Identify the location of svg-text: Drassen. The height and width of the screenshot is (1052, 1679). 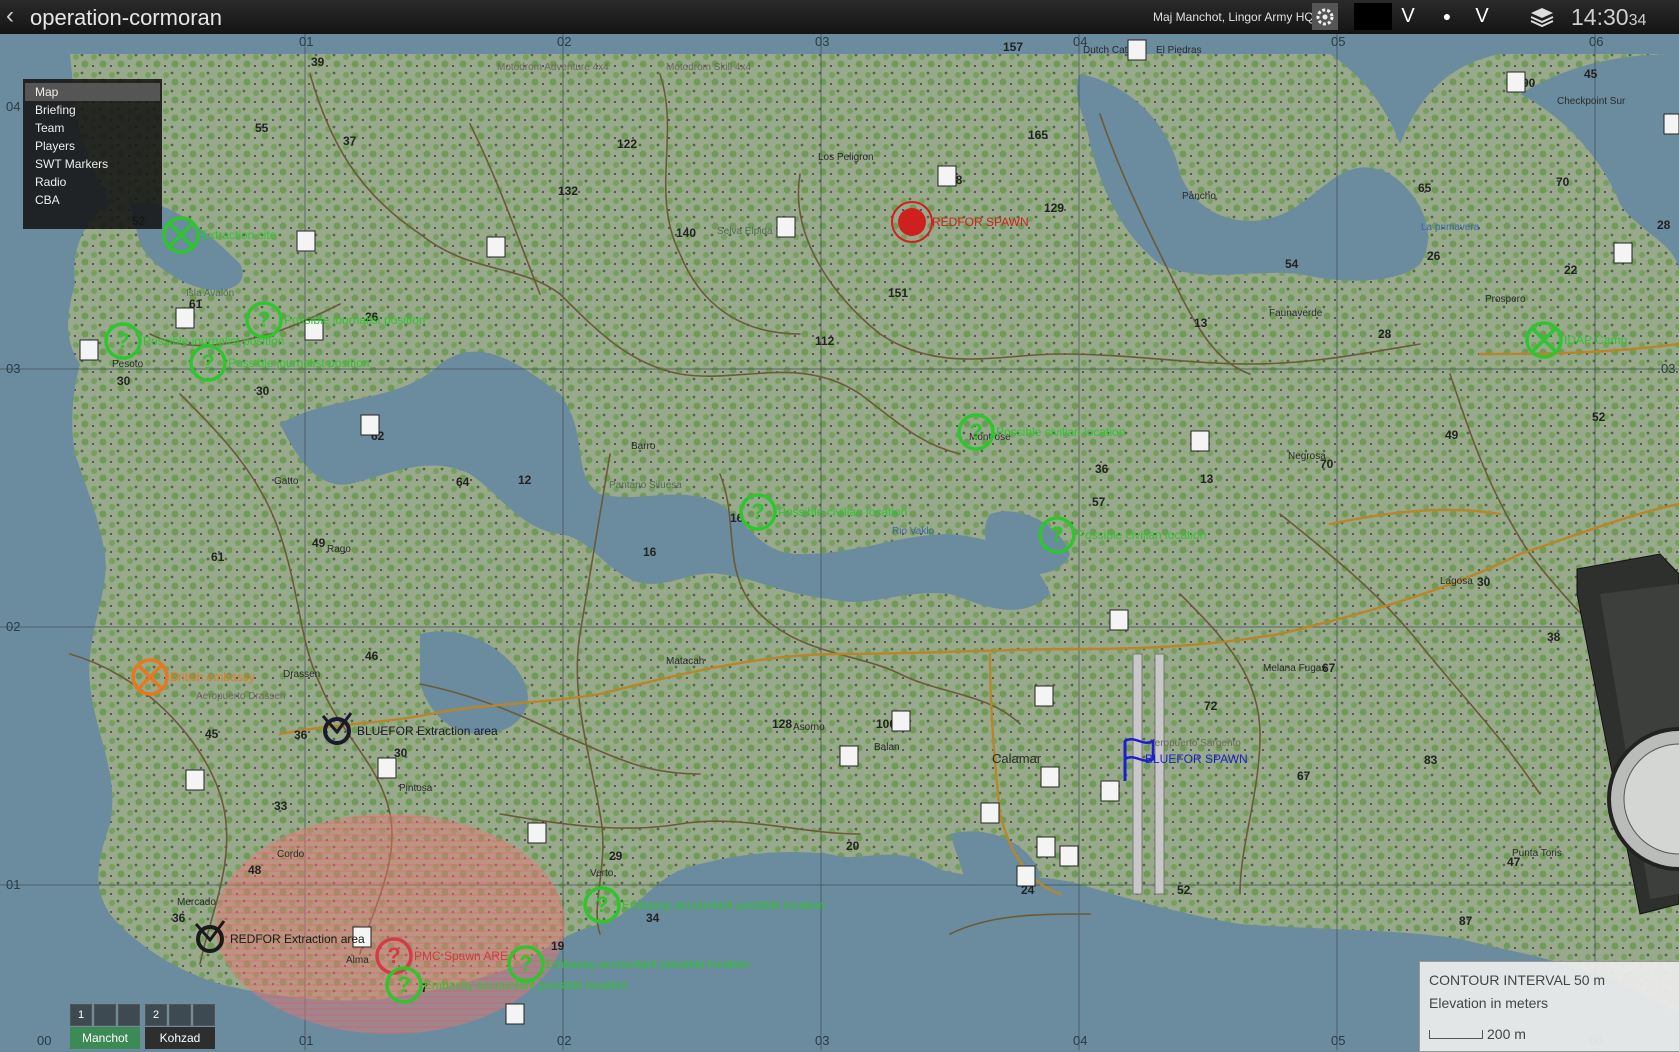
(301, 674).